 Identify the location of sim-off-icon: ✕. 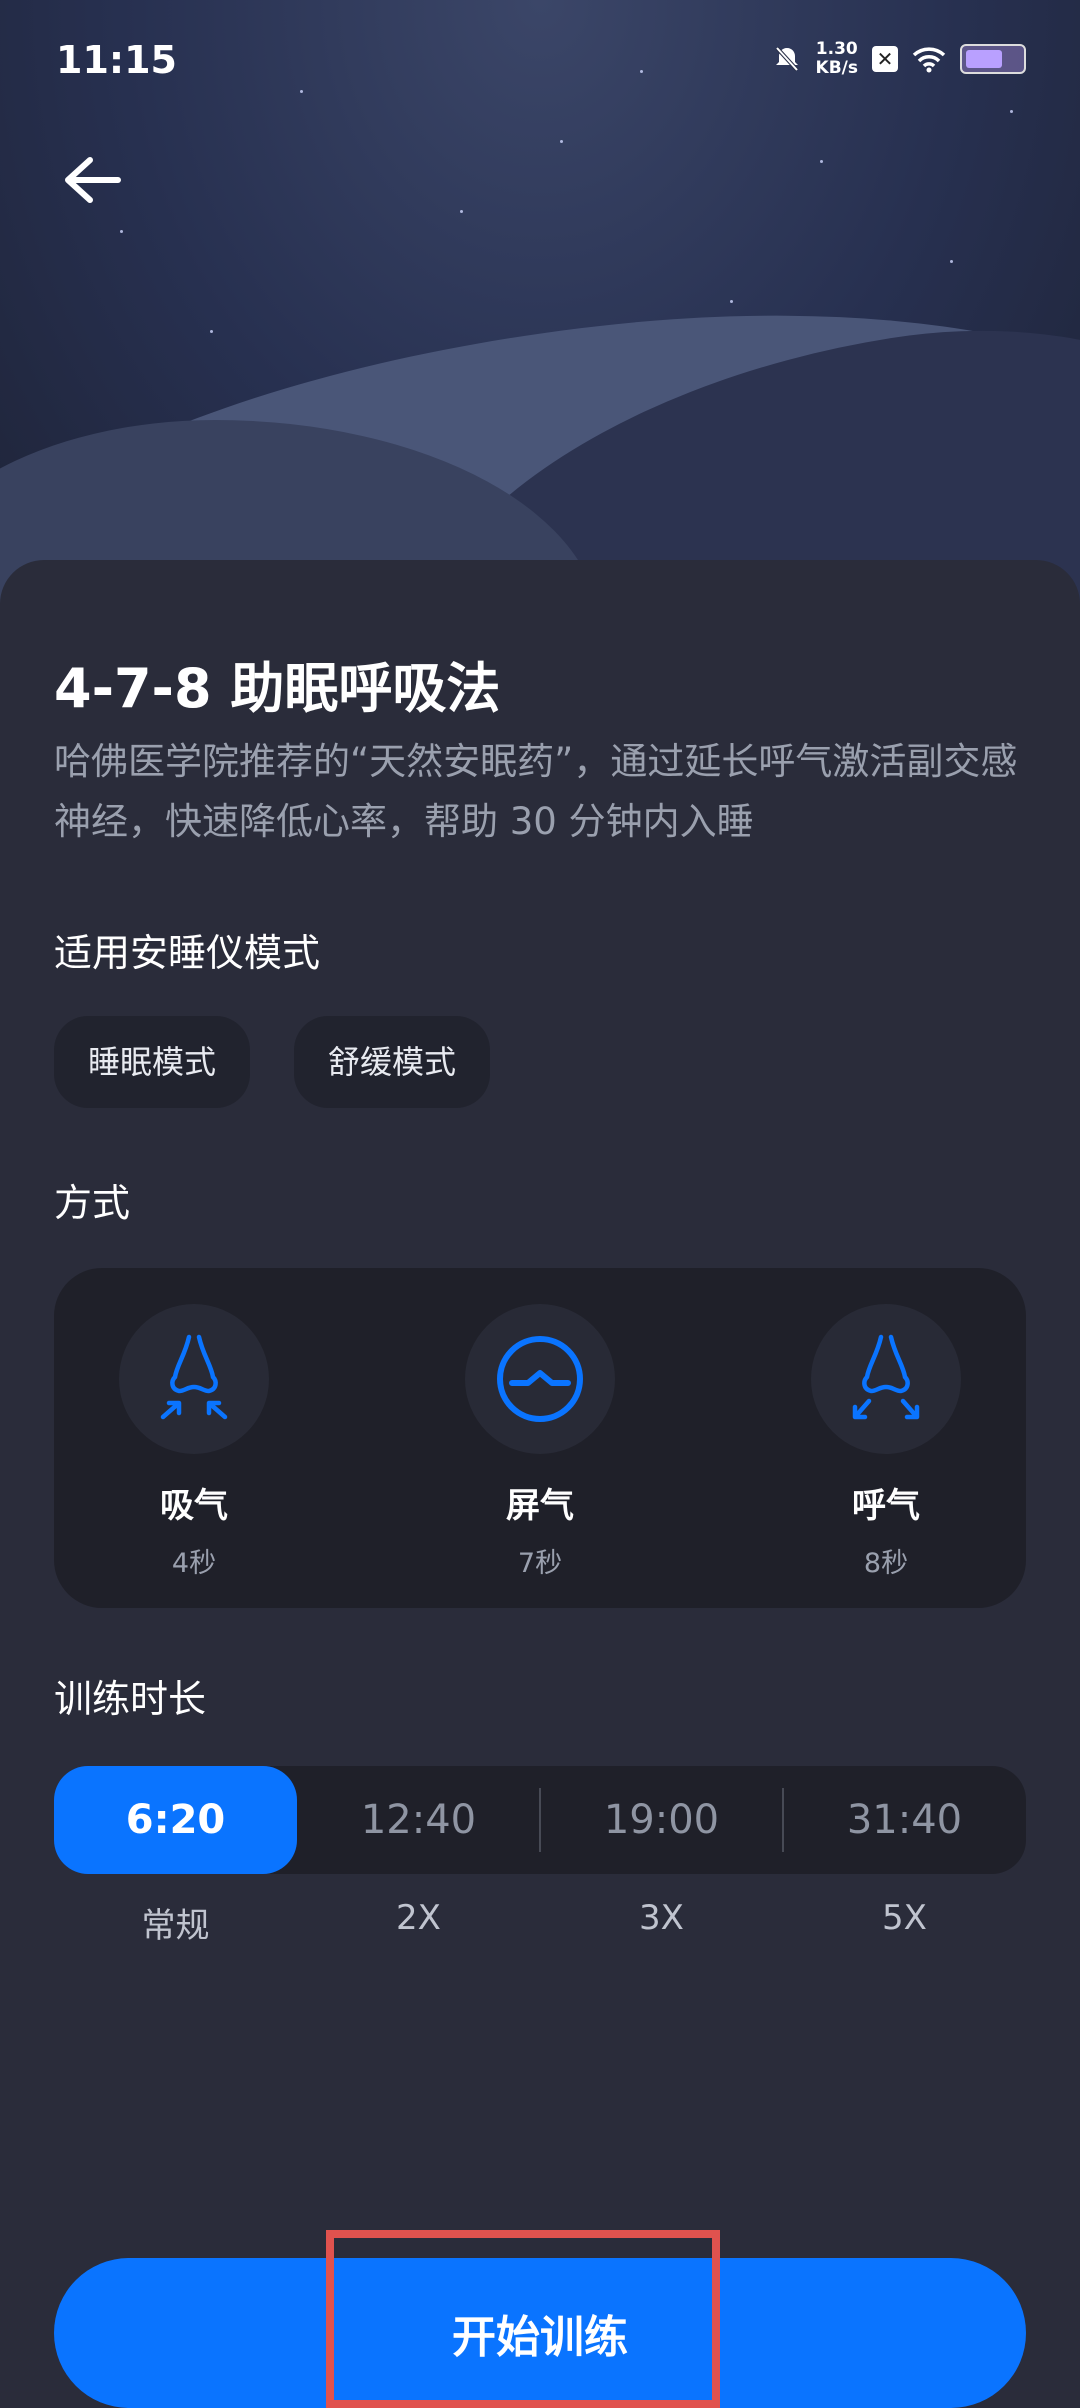
(885, 59).